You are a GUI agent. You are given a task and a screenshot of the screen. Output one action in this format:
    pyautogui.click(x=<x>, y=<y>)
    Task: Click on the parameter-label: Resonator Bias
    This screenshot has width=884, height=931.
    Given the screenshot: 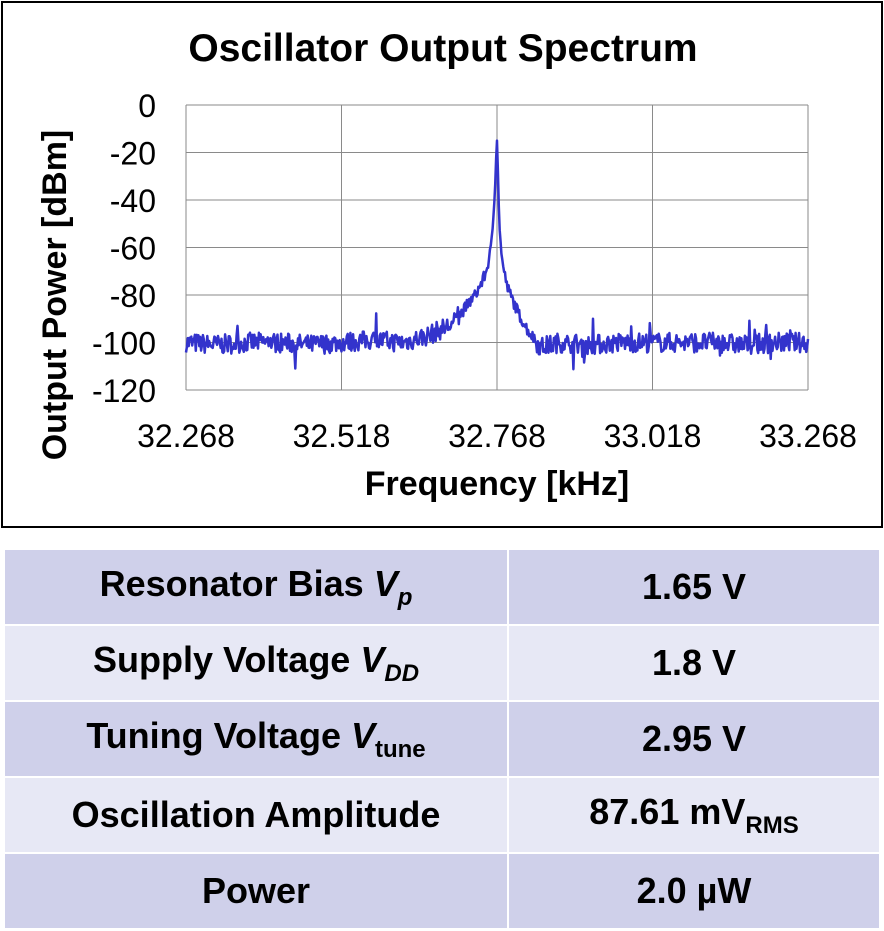 What is the action you would take?
    pyautogui.click(x=236, y=583)
    